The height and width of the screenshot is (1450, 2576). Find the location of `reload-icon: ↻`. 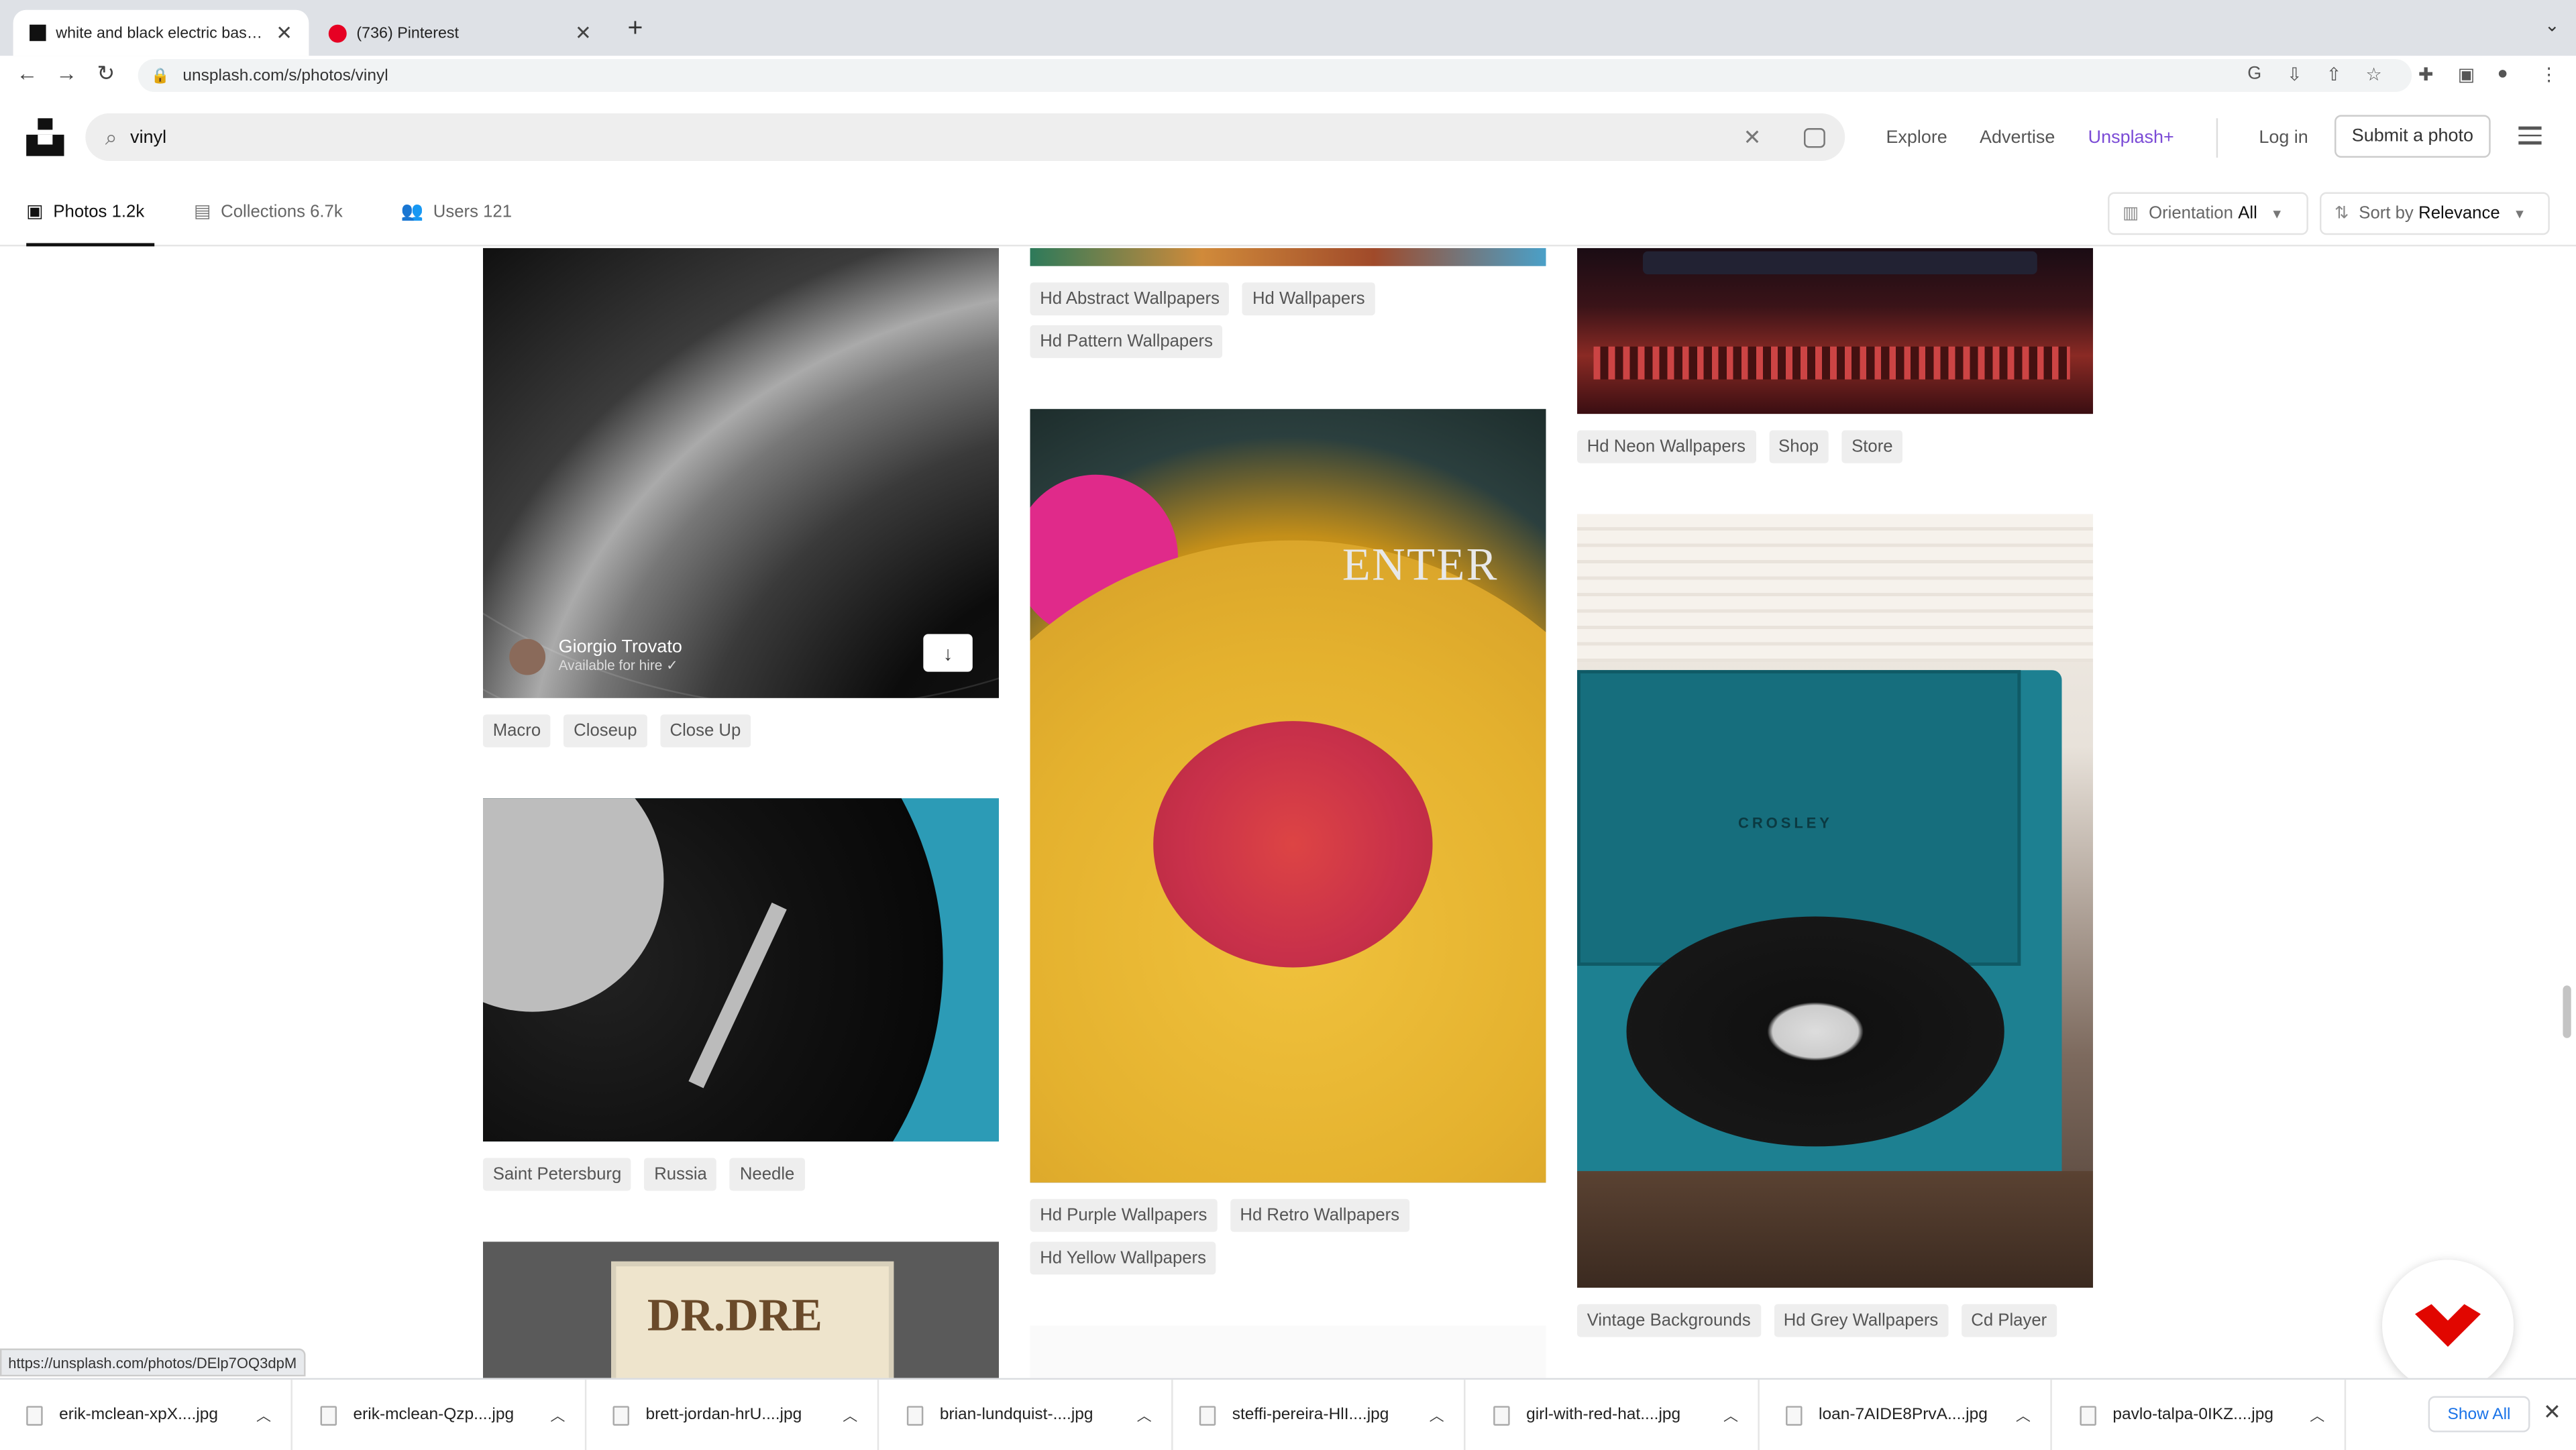

reload-icon: ↻ is located at coordinates (106, 74).